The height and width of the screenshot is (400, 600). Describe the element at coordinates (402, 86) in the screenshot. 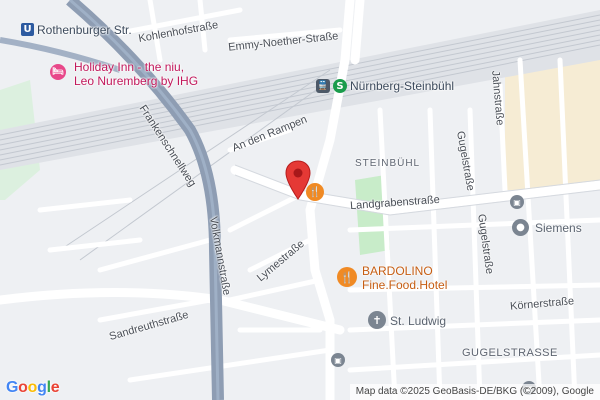

I see `sbahn-station-label: Nürnberg-Steinbühl` at that location.